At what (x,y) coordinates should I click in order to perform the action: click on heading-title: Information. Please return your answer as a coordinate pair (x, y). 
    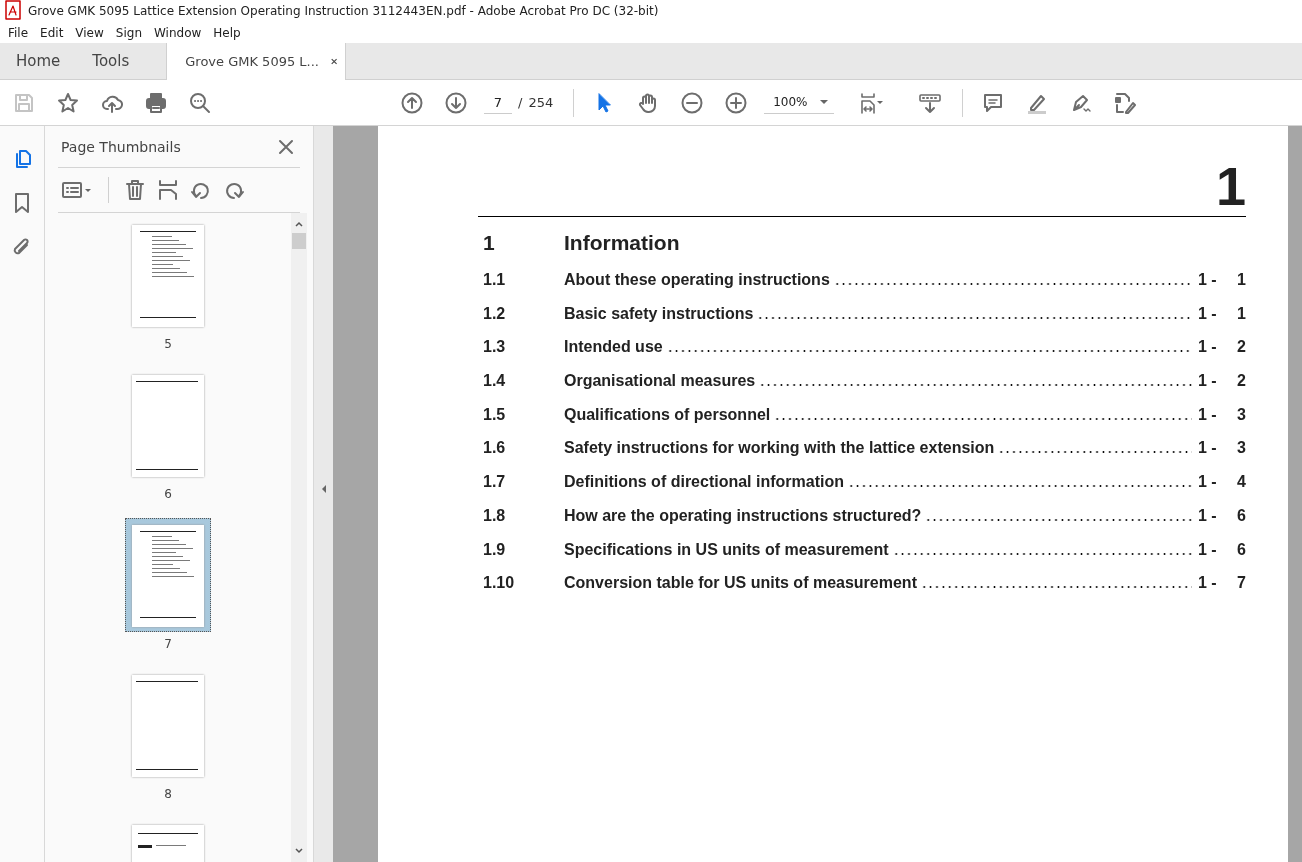
    Looking at the image, I should click on (622, 243).